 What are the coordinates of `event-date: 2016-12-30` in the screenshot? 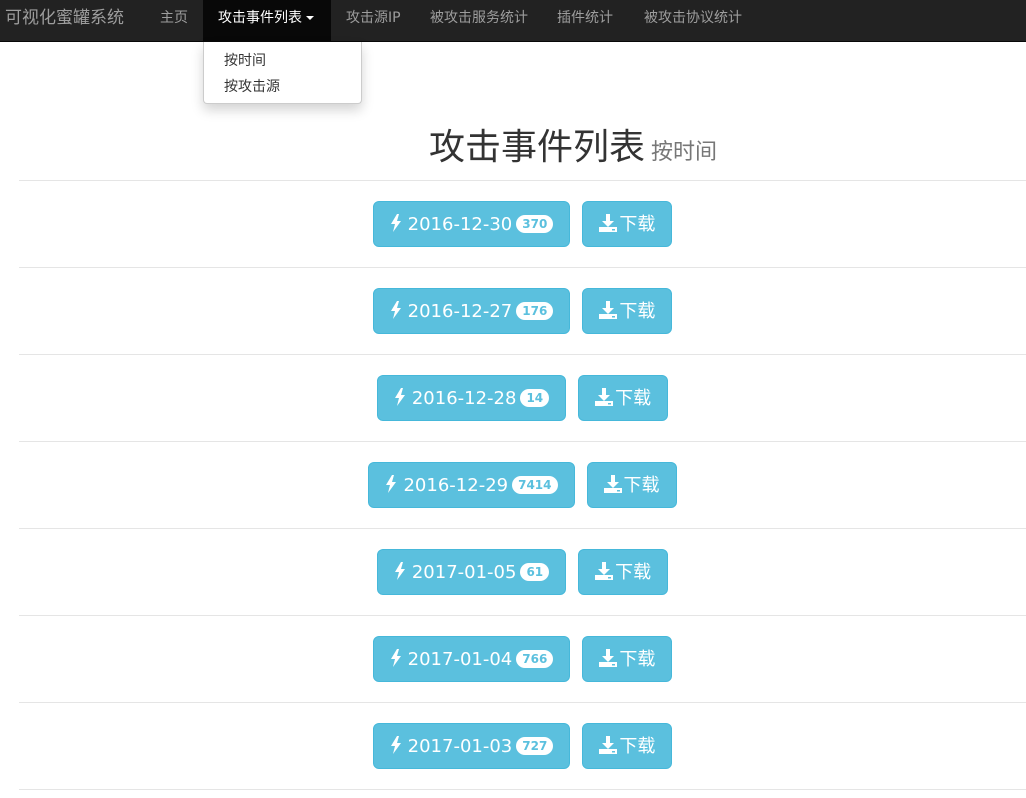 It's located at (460, 224).